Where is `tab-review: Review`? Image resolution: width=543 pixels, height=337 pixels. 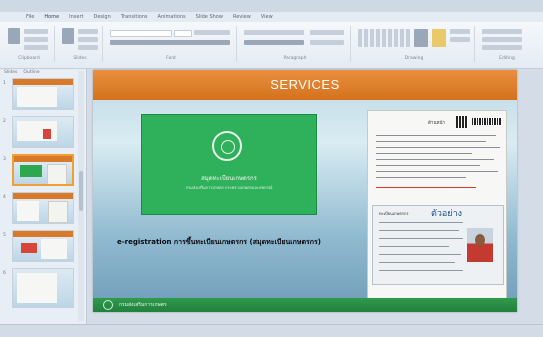 tab-review: Review is located at coordinates (242, 17).